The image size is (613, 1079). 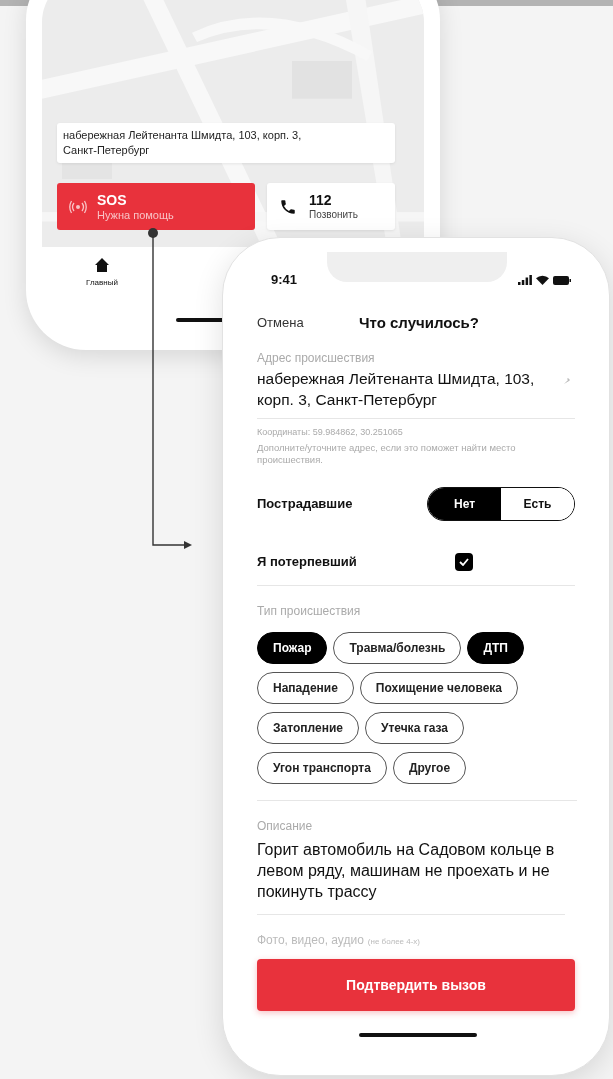 What do you see at coordinates (542, 280) in the screenshot?
I see `wifi-icon` at bounding box center [542, 280].